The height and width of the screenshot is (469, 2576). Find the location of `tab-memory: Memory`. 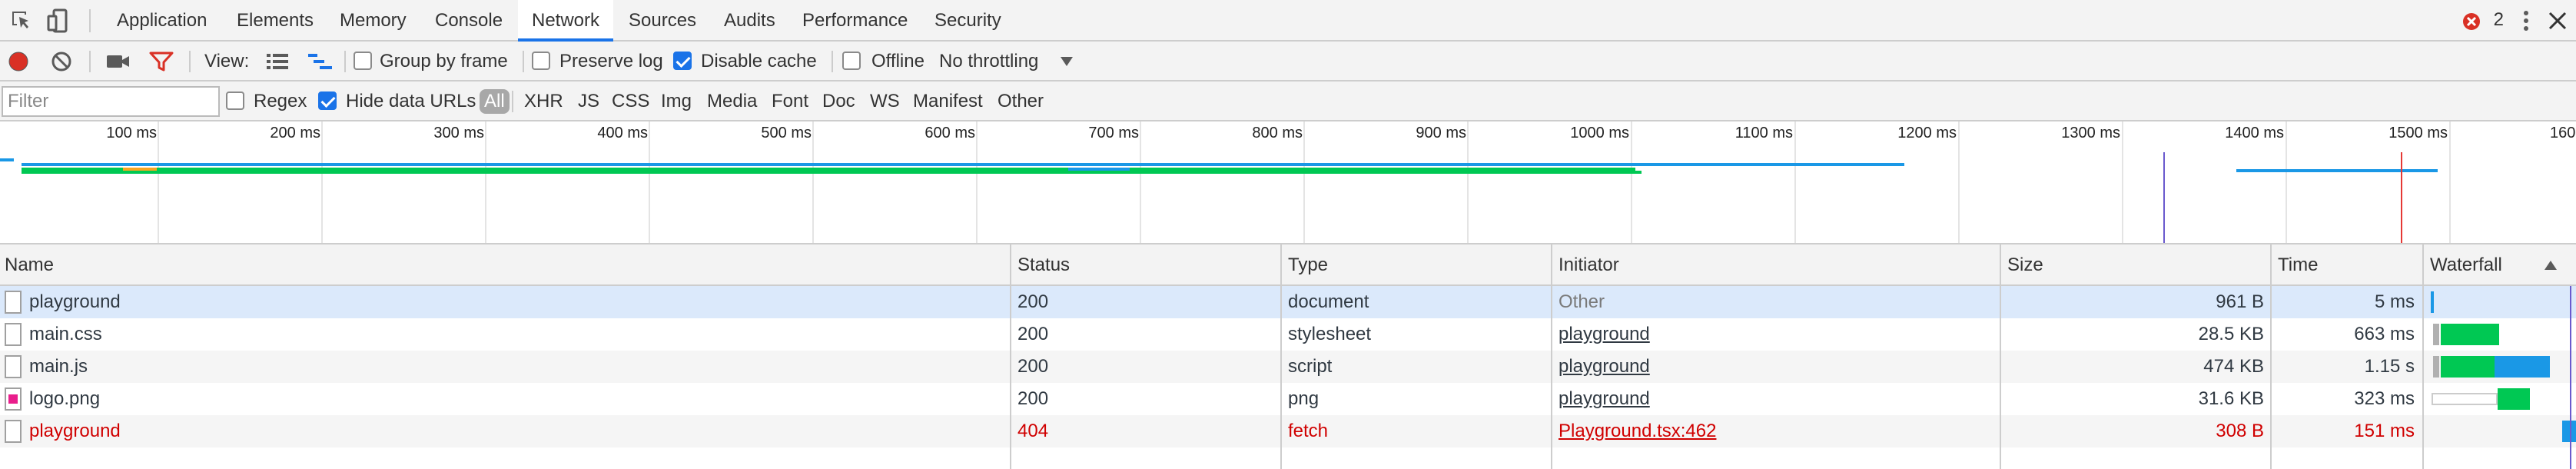

tab-memory: Memory is located at coordinates (373, 21).